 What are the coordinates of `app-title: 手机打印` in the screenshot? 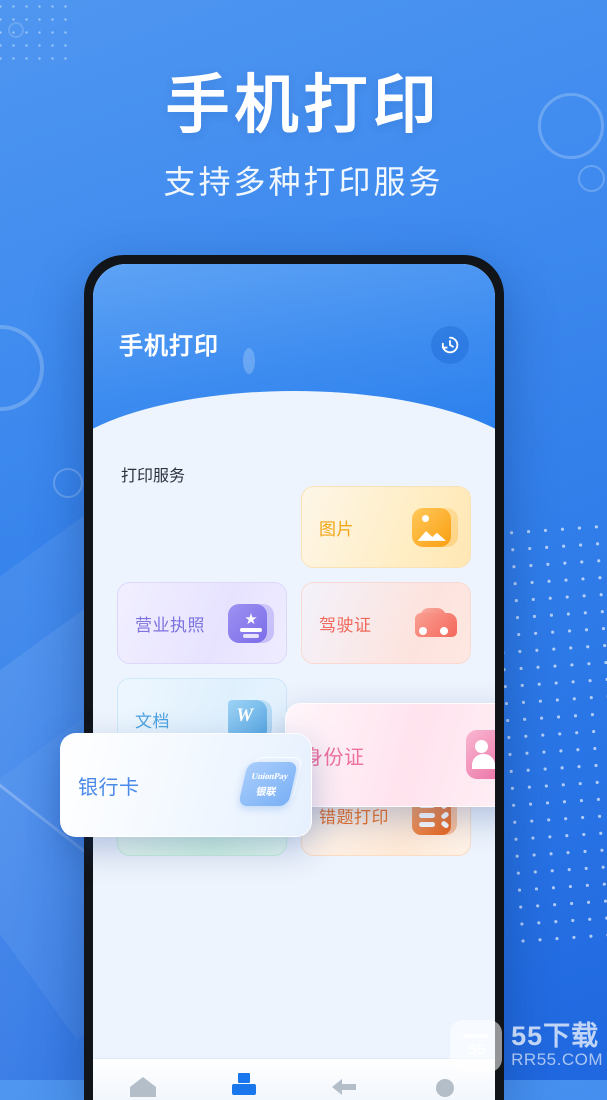 It's located at (169, 346).